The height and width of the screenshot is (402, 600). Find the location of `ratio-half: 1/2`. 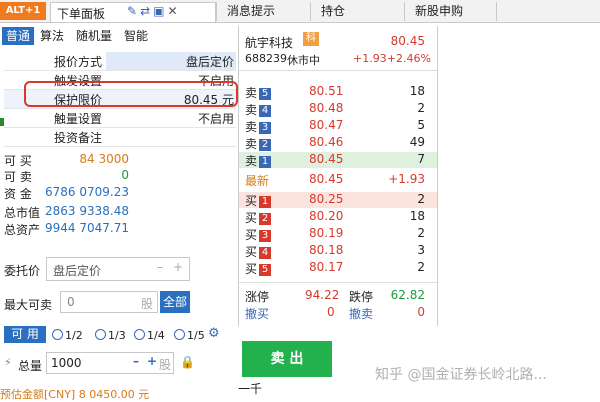

ratio-half: 1/2 is located at coordinates (67, 335).